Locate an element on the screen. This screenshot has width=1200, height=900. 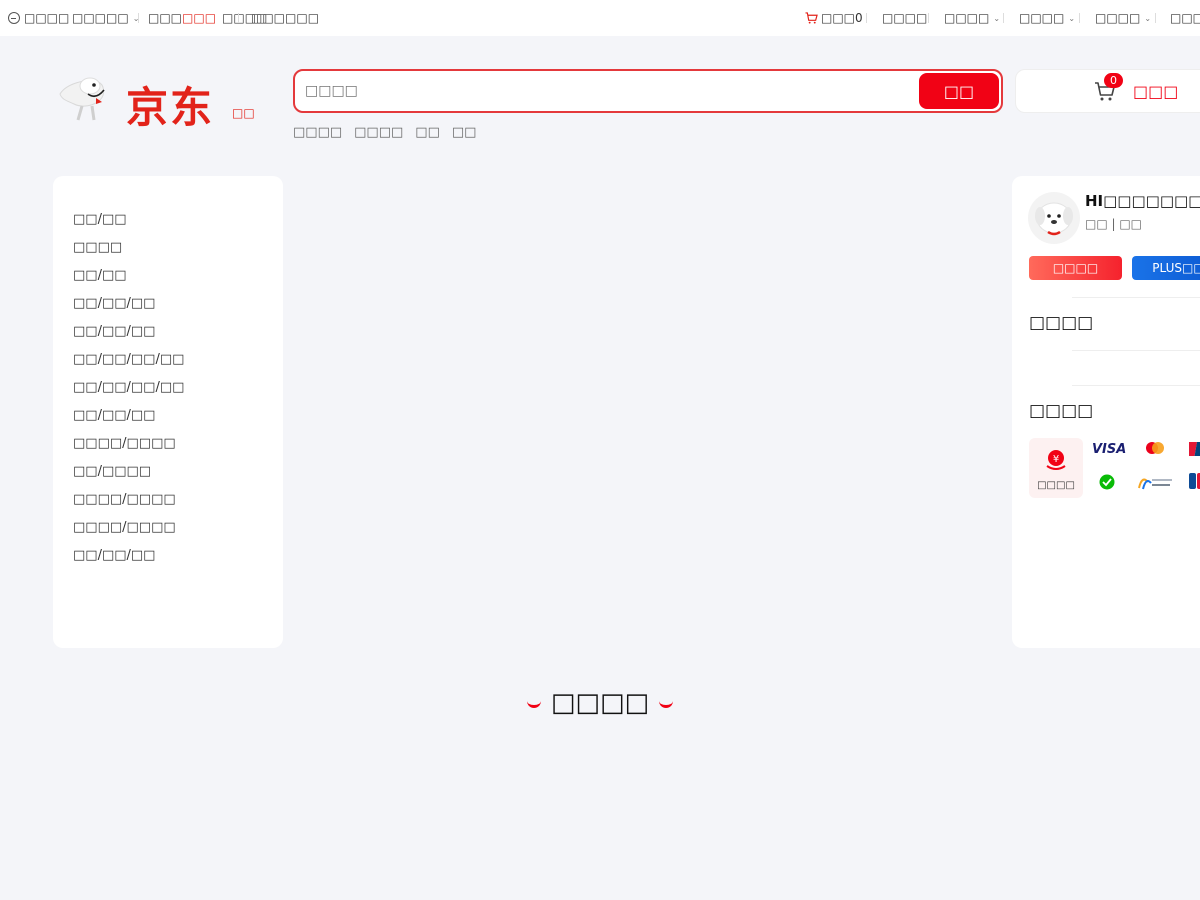
cart-icon is located at coordinates (811, 18).